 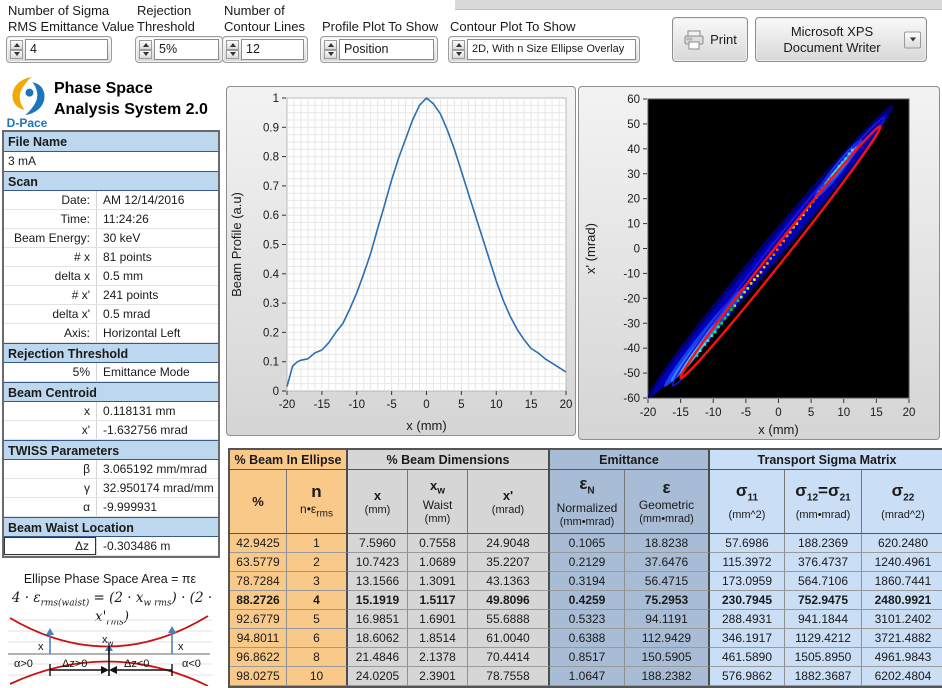 I want to click on table-cell: 1240.4961, so click(x=902, y=562).